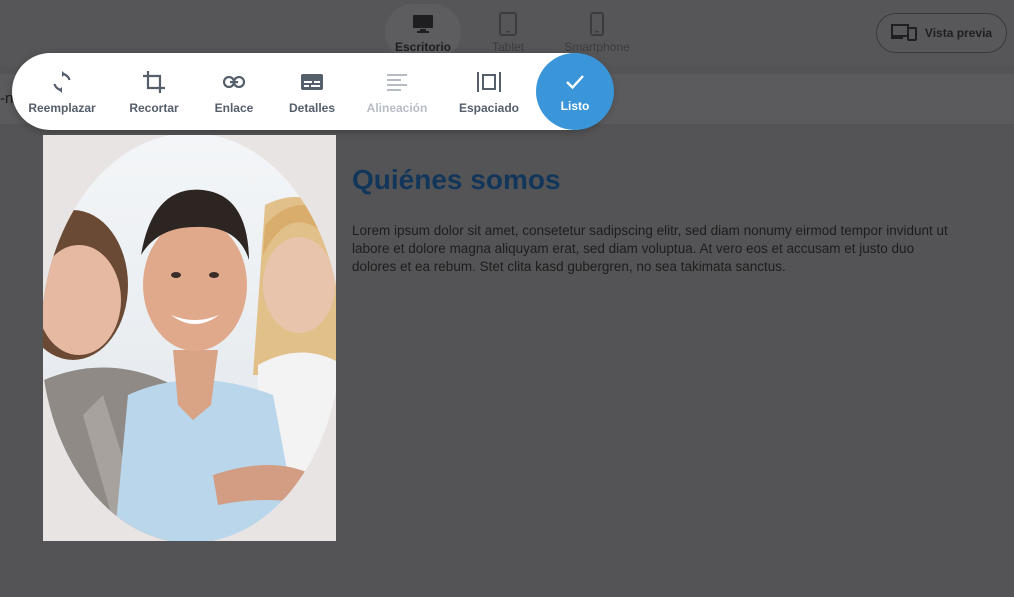 The width and height of the screenshot is (1014, 597). What do you see at coordinates (597, 47) in the screenshot?
I see `tab-smartphone-label: Smartphone` at bounding box center [597, 47].